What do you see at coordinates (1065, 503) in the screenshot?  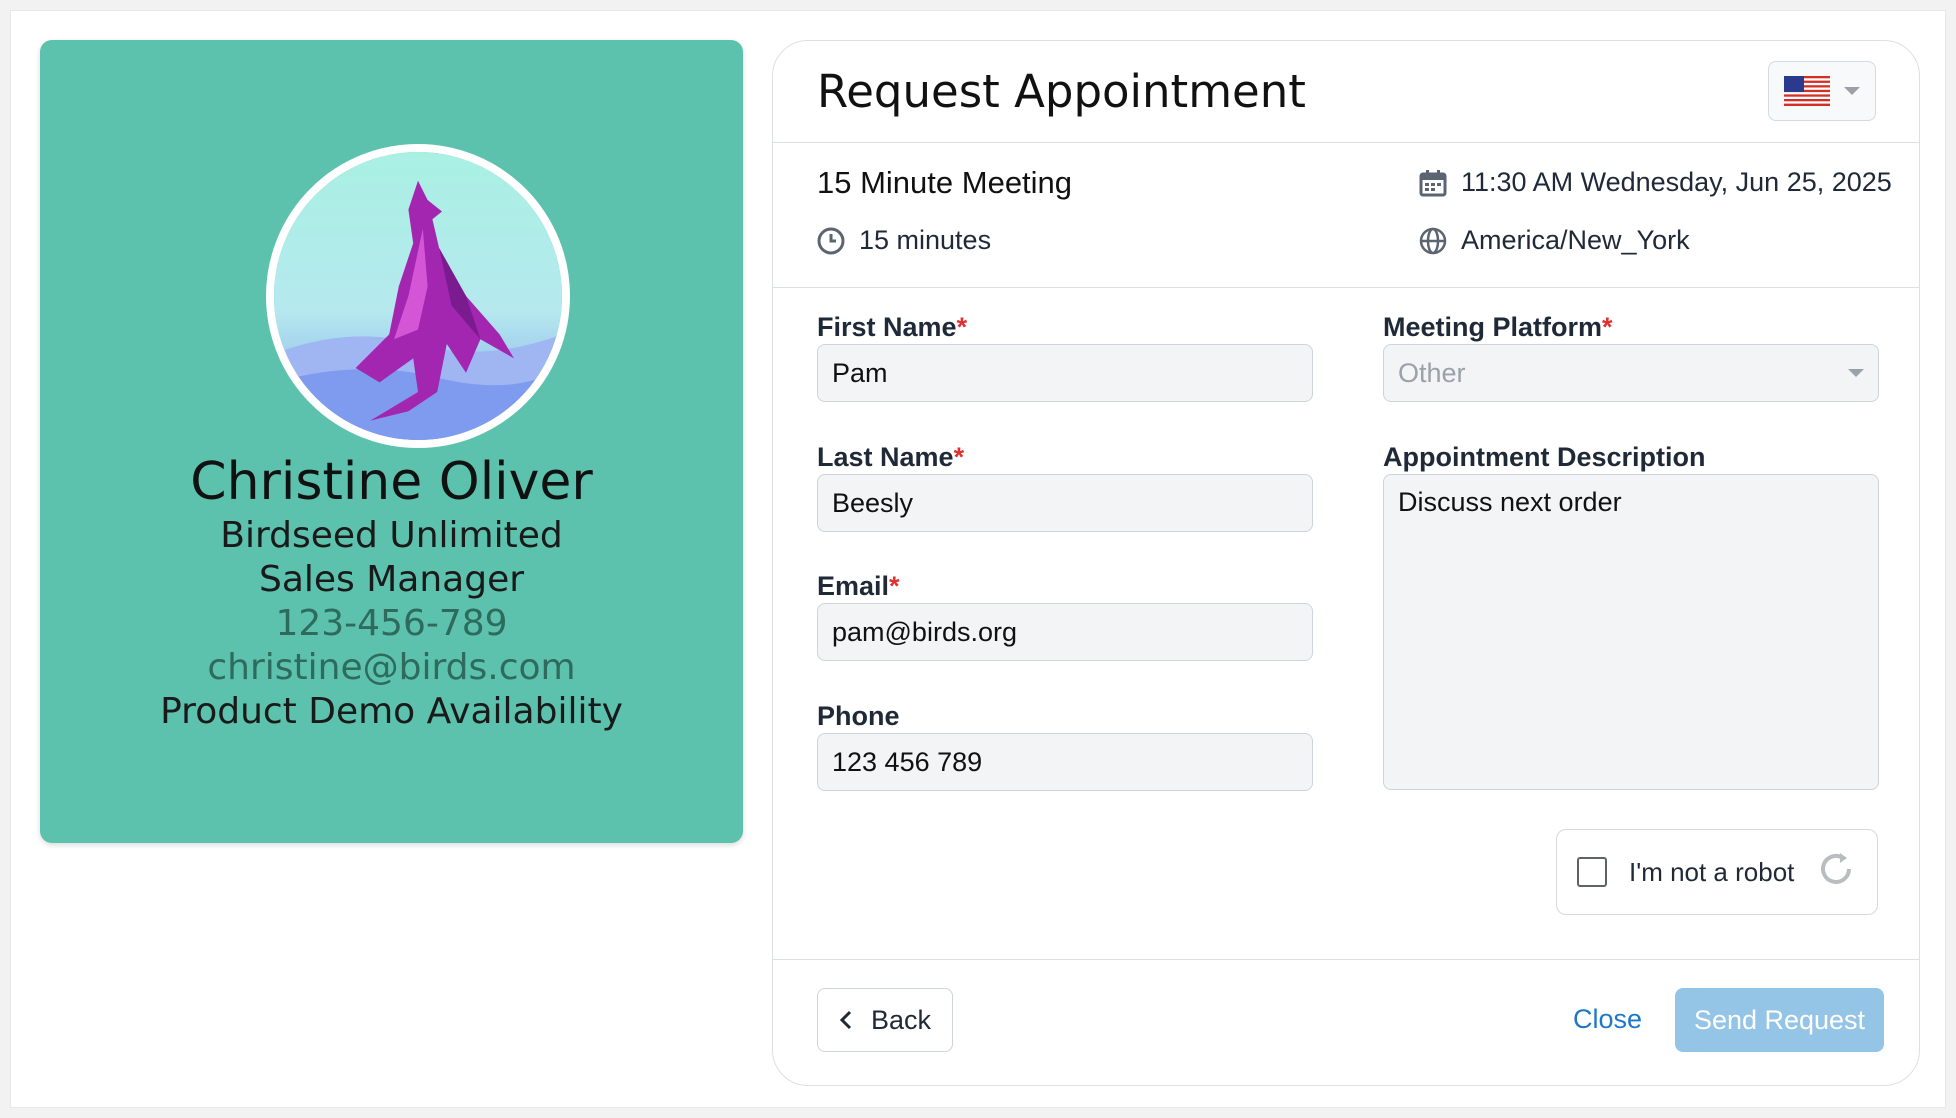 I see `last-name-input: Beesly` at bounding box center [1065, 503].